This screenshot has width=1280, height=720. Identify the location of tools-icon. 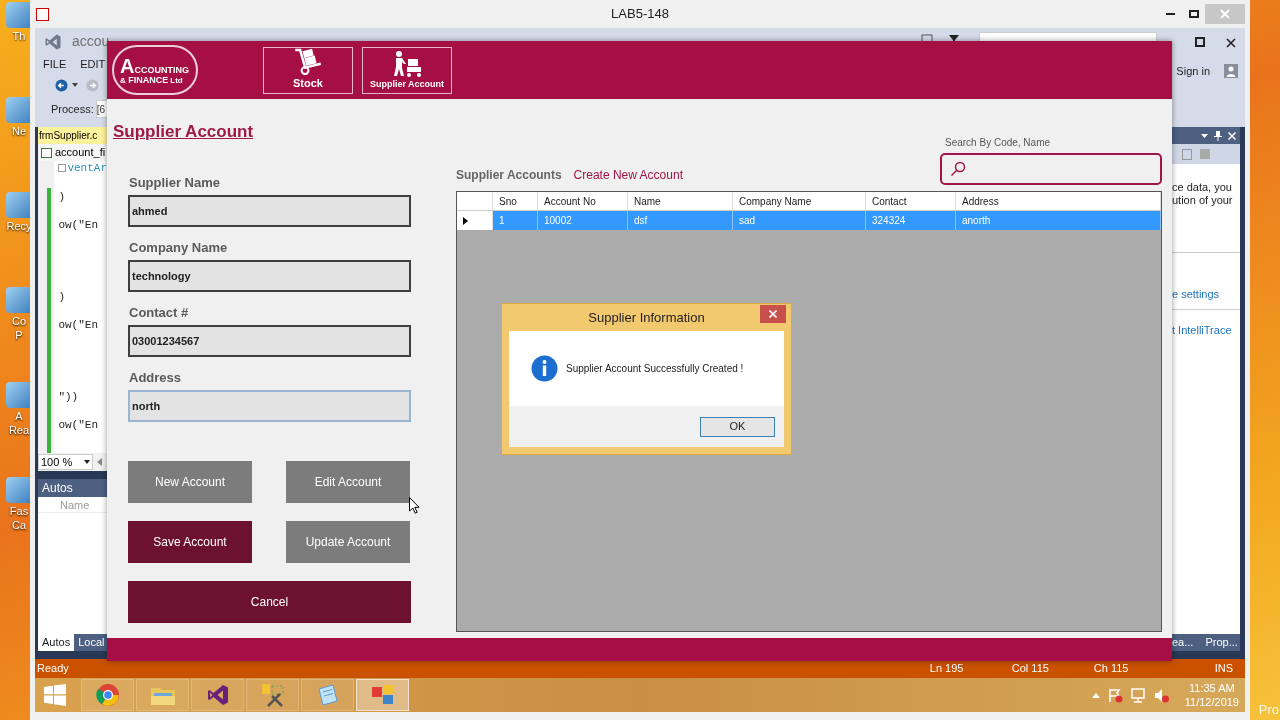
(272, 695).